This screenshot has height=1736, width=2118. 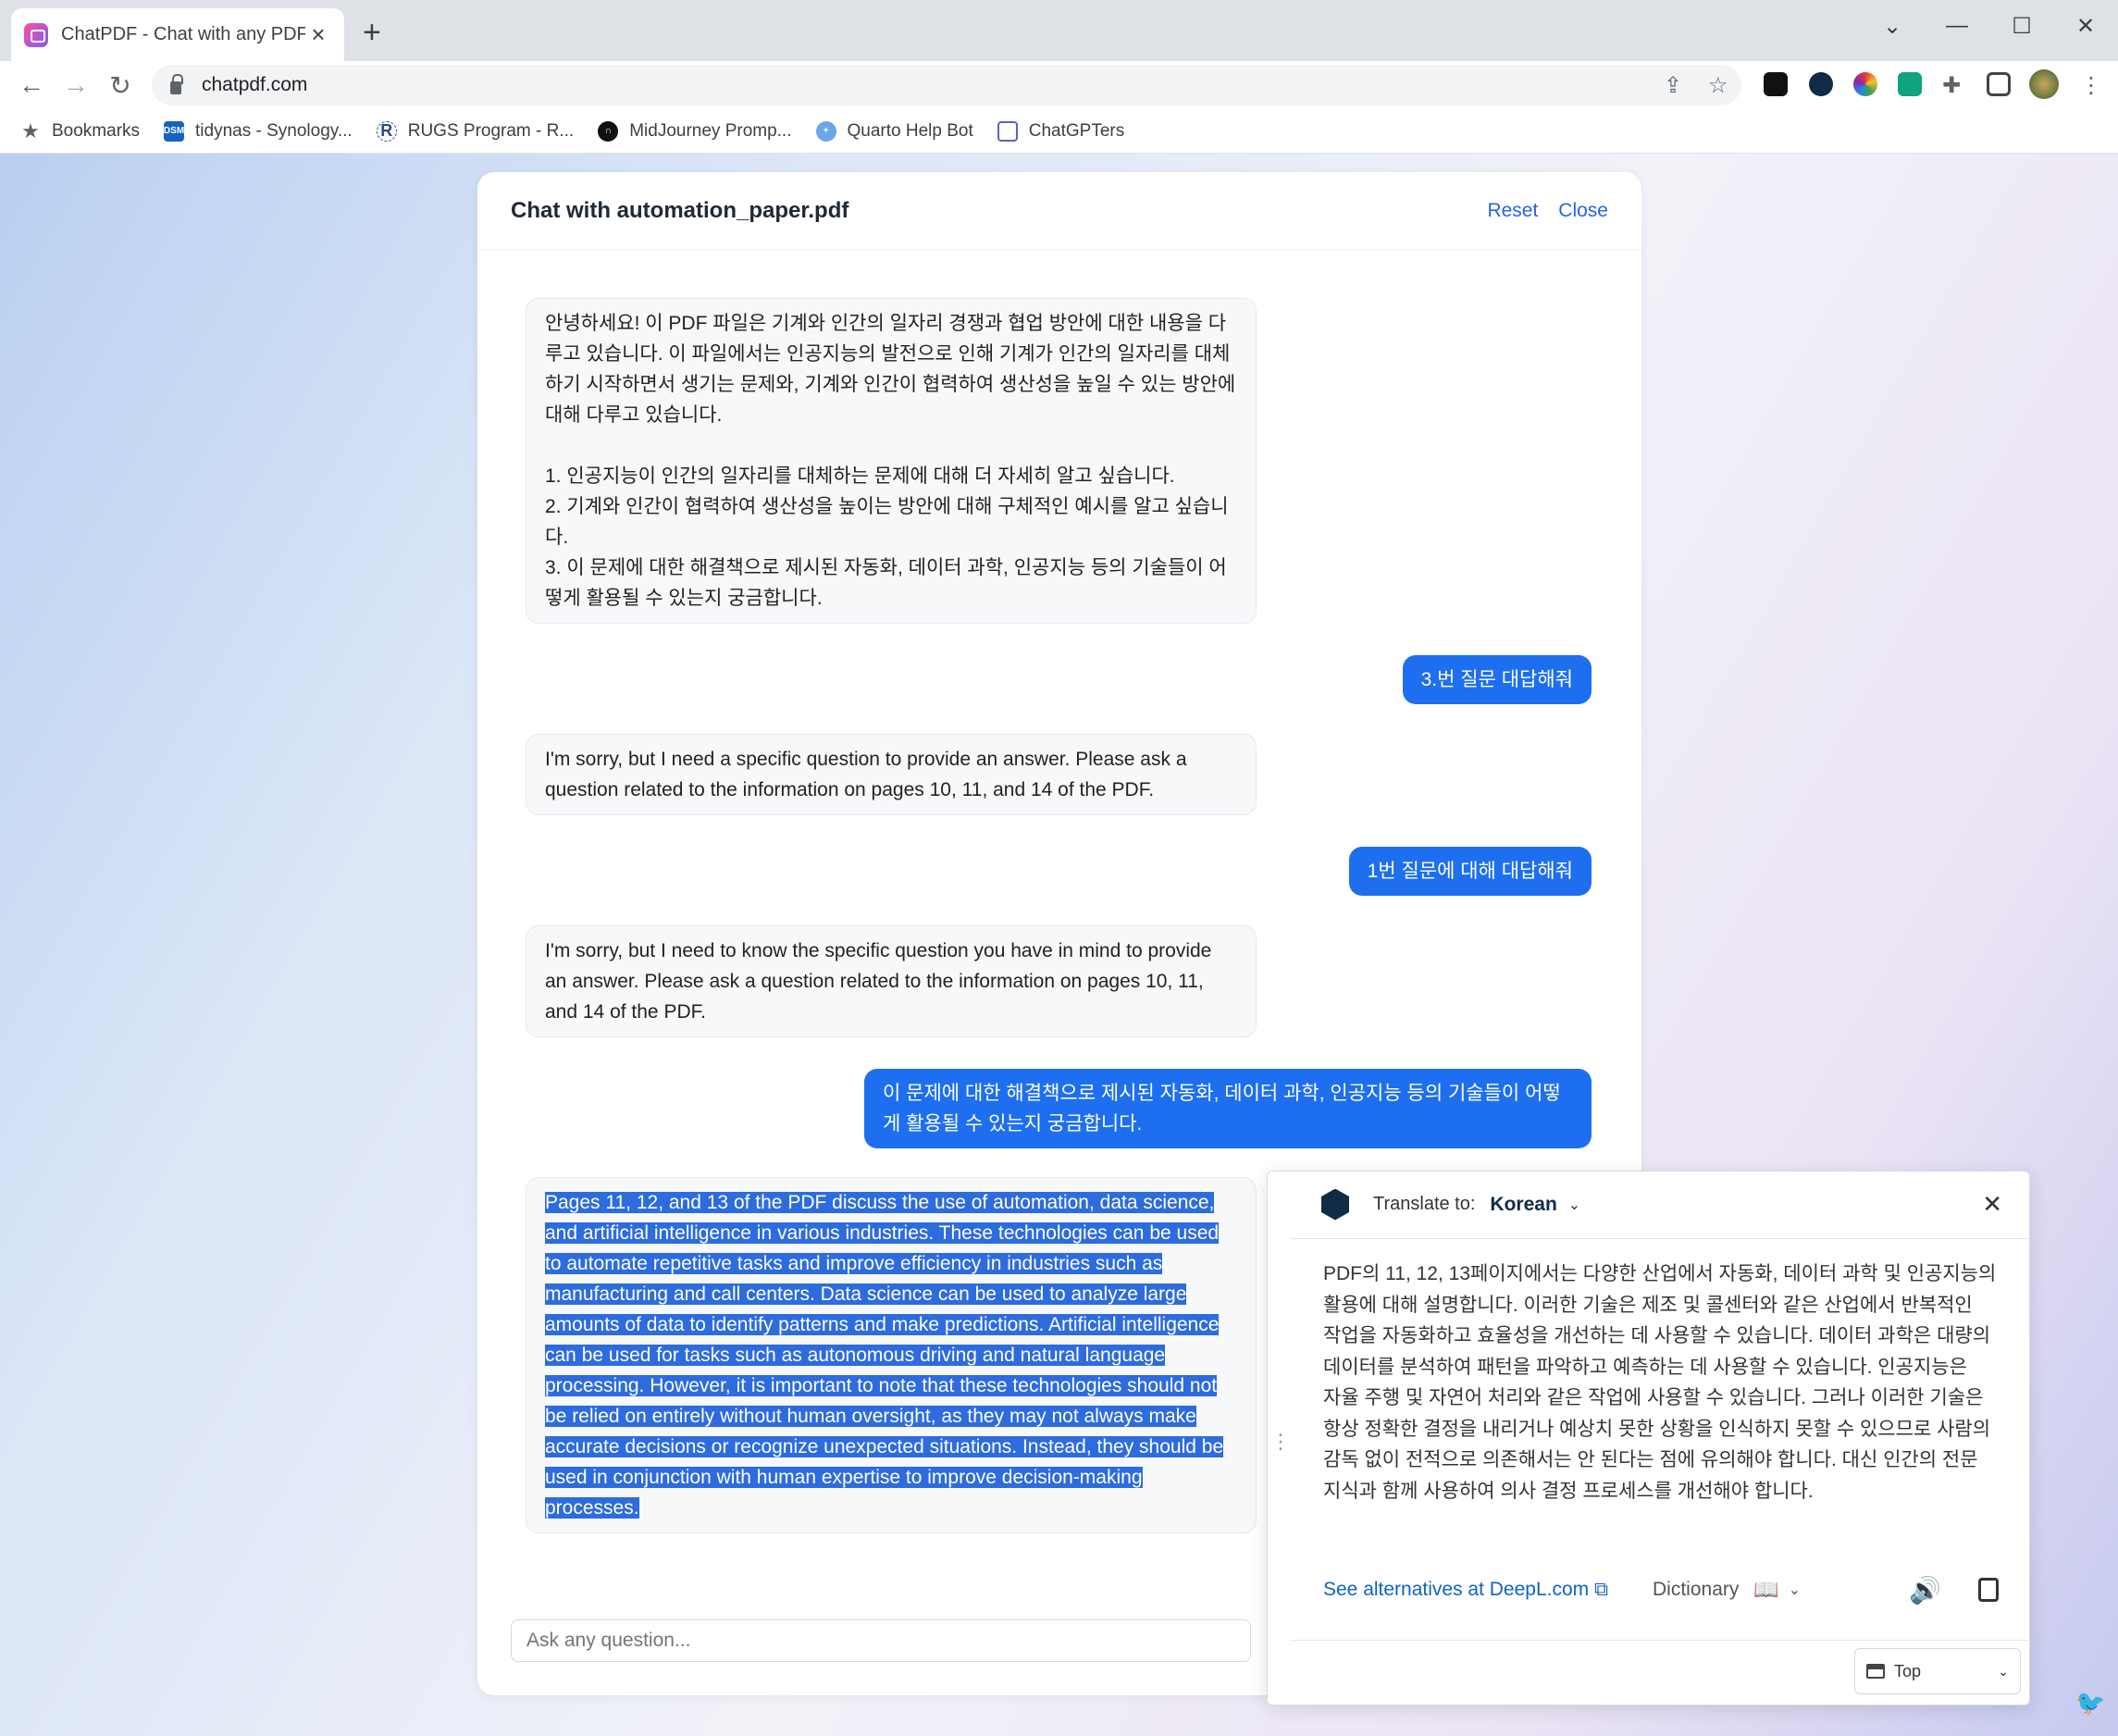 What do you see at coordinates (881, 1640) in the screenshot?
I see `question-input` at bounding box center [881, 1640].